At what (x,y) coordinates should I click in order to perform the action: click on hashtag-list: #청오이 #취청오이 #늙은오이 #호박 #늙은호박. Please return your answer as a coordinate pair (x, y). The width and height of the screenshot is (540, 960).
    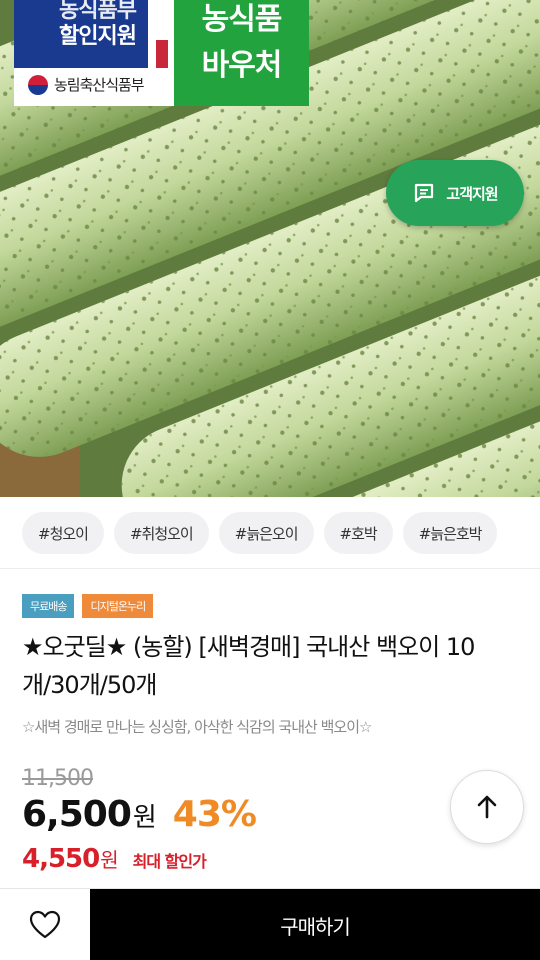
    Looking at the image, I should click on (260, 533).